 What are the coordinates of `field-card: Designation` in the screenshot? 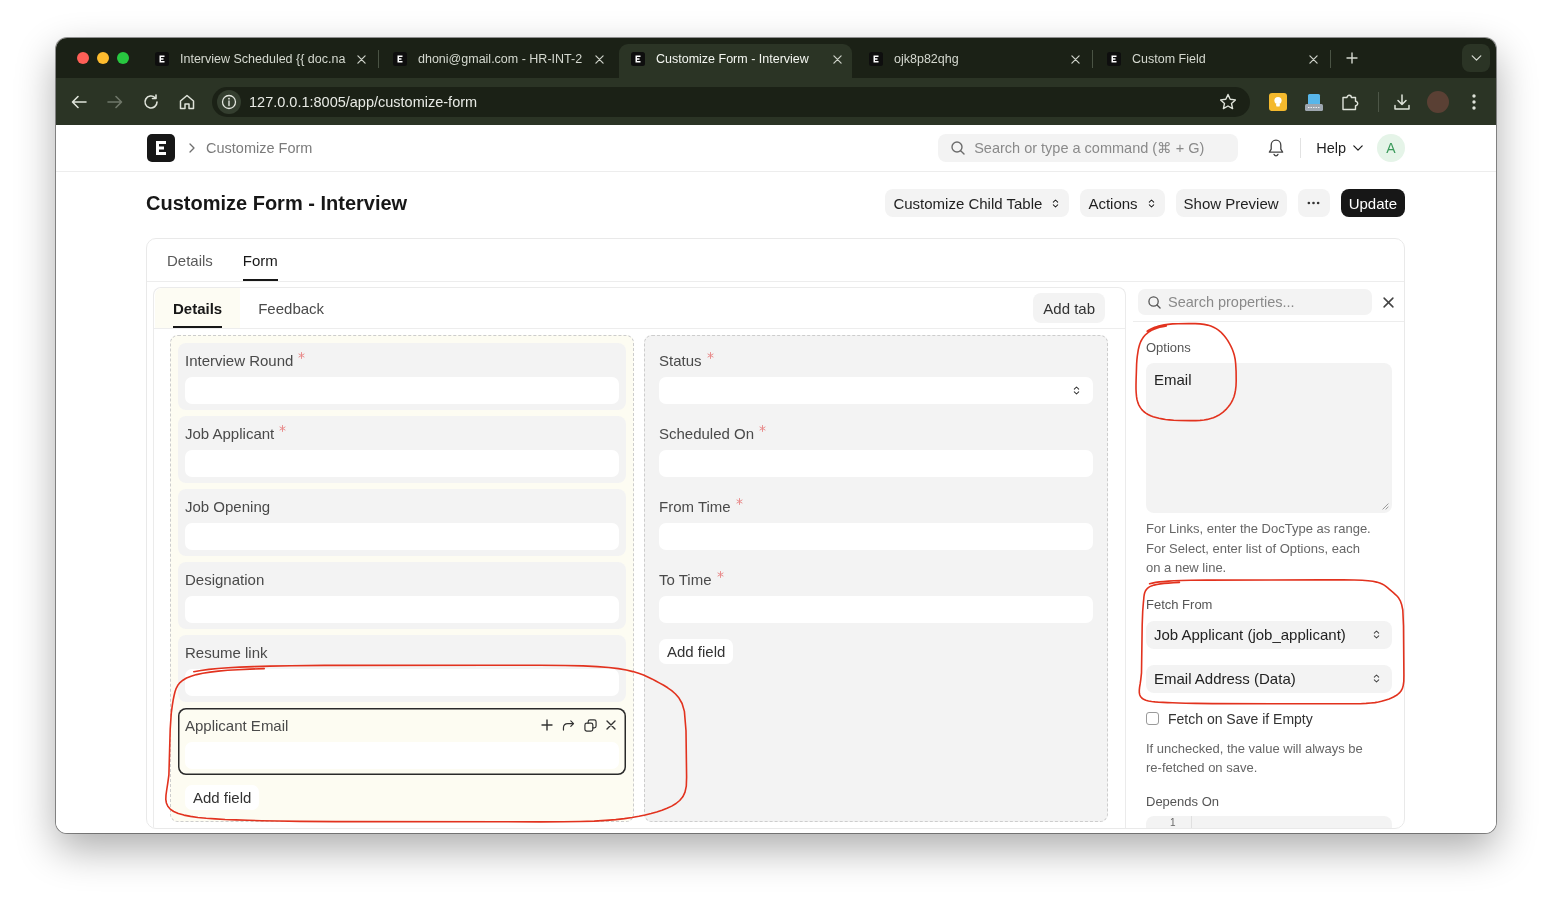 It's located at (402, 595).